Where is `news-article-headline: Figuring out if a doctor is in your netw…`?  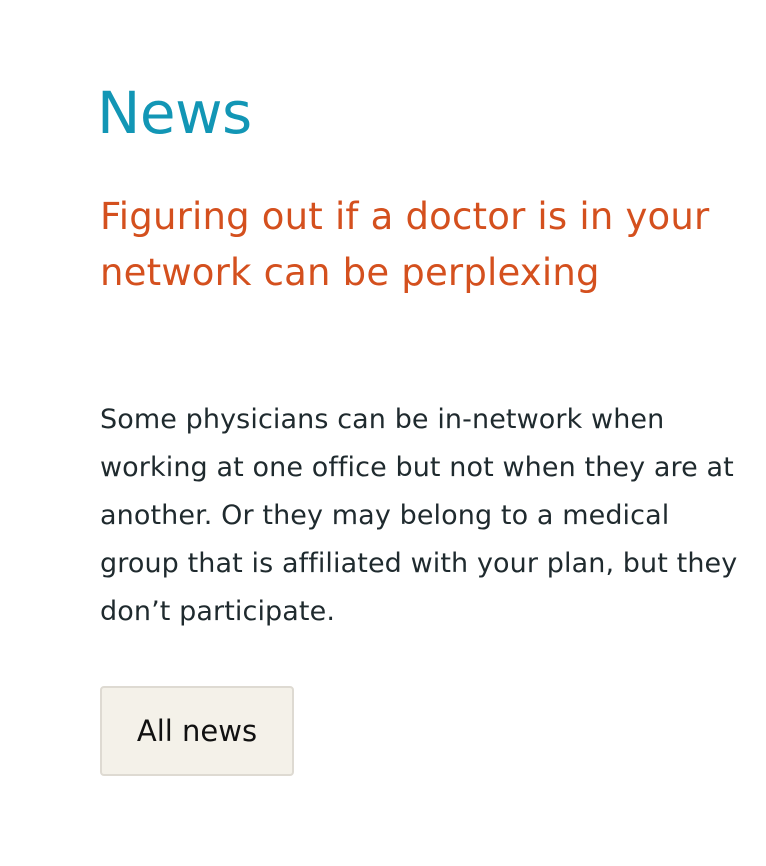
news-article-headline: Figuring out if a doctor is in your netw… is located at coordinates (410, 245).